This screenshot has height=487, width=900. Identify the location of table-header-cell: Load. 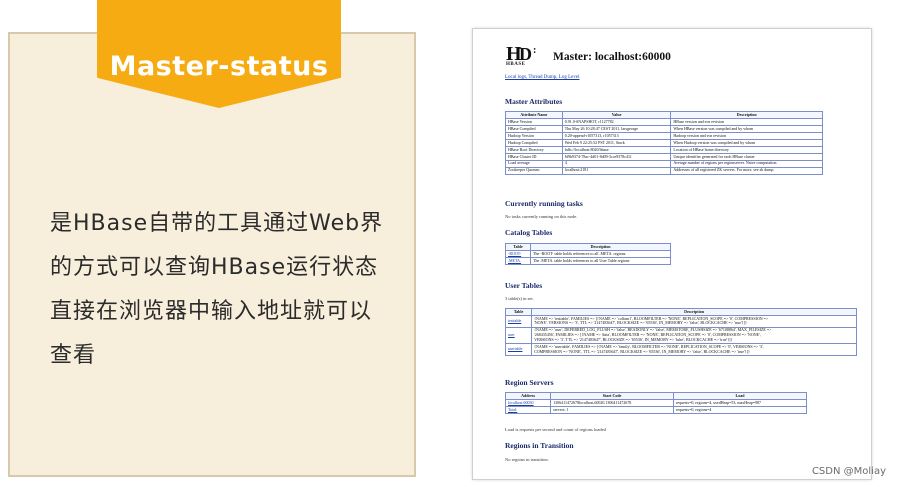
(740, 396).